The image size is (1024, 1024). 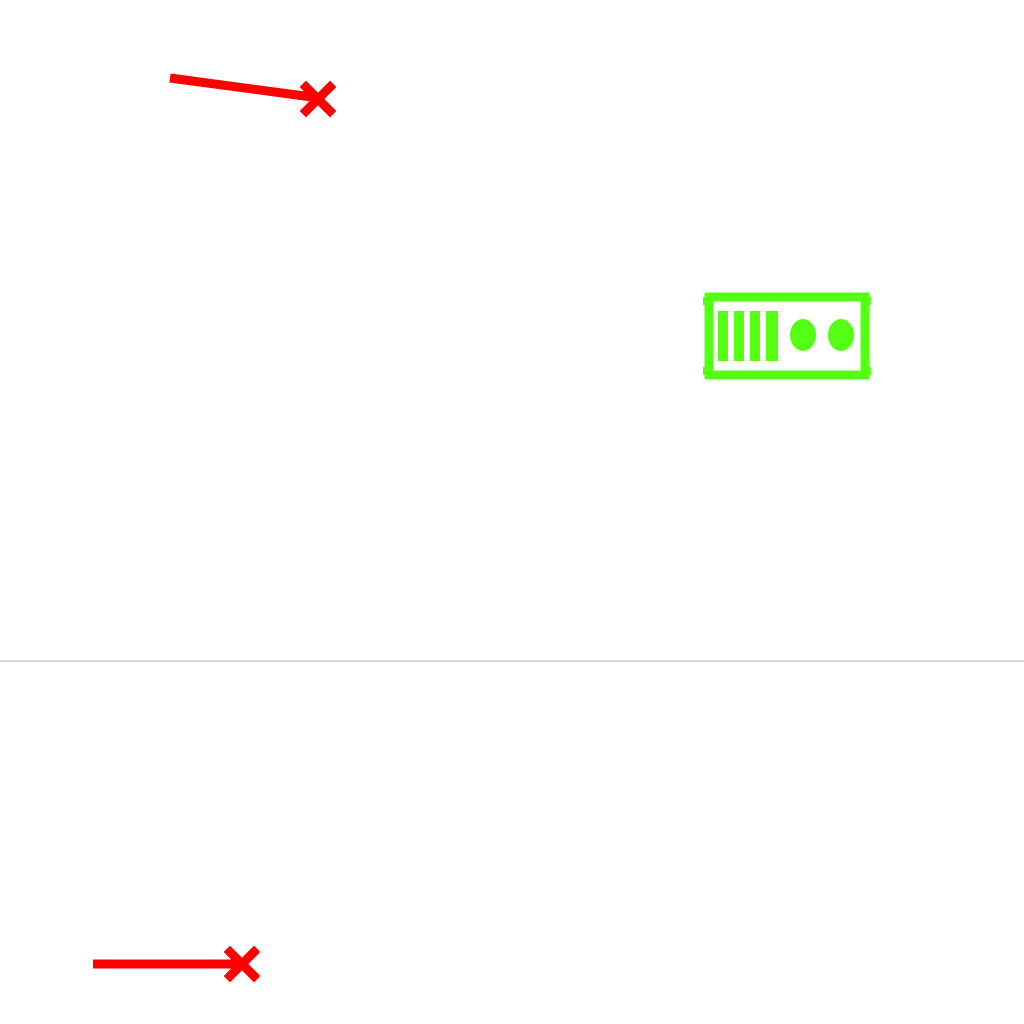 What do you see at coordinates (706, 301) in the screenshot?
I see `tank-corner-tl` at bounding box center [706, 301].